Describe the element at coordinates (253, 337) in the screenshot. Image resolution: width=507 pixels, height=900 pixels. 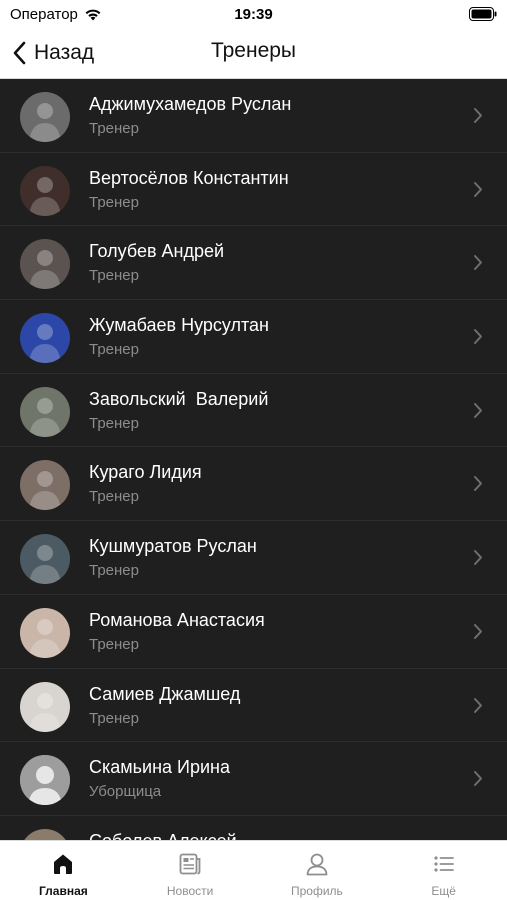
I see `trainer-row: Жумабаев Нурсултан Тренер` at that location.